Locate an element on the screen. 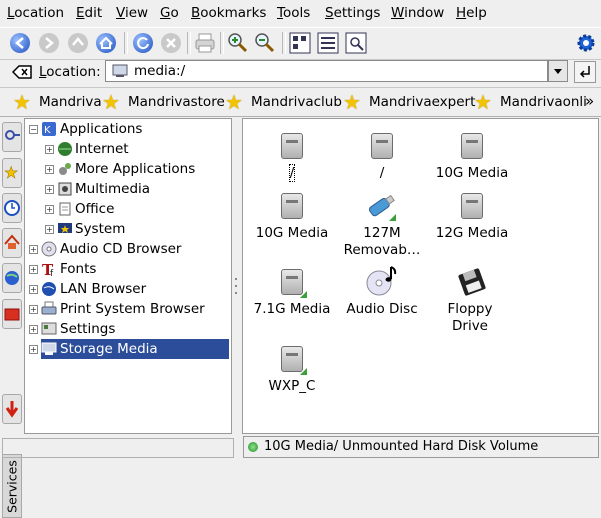 This screenshot has height=518, width=601. printer-icon is located at coordinates (49, 308).